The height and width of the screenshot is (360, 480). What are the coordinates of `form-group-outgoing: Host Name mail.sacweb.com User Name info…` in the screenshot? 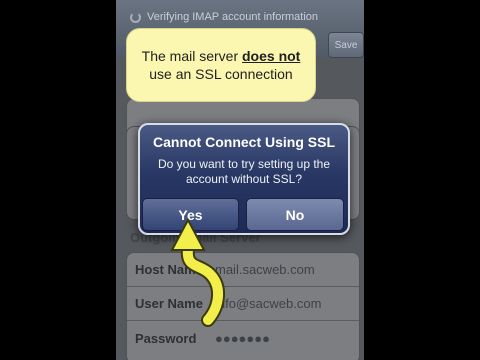 It's located at (243, 306).